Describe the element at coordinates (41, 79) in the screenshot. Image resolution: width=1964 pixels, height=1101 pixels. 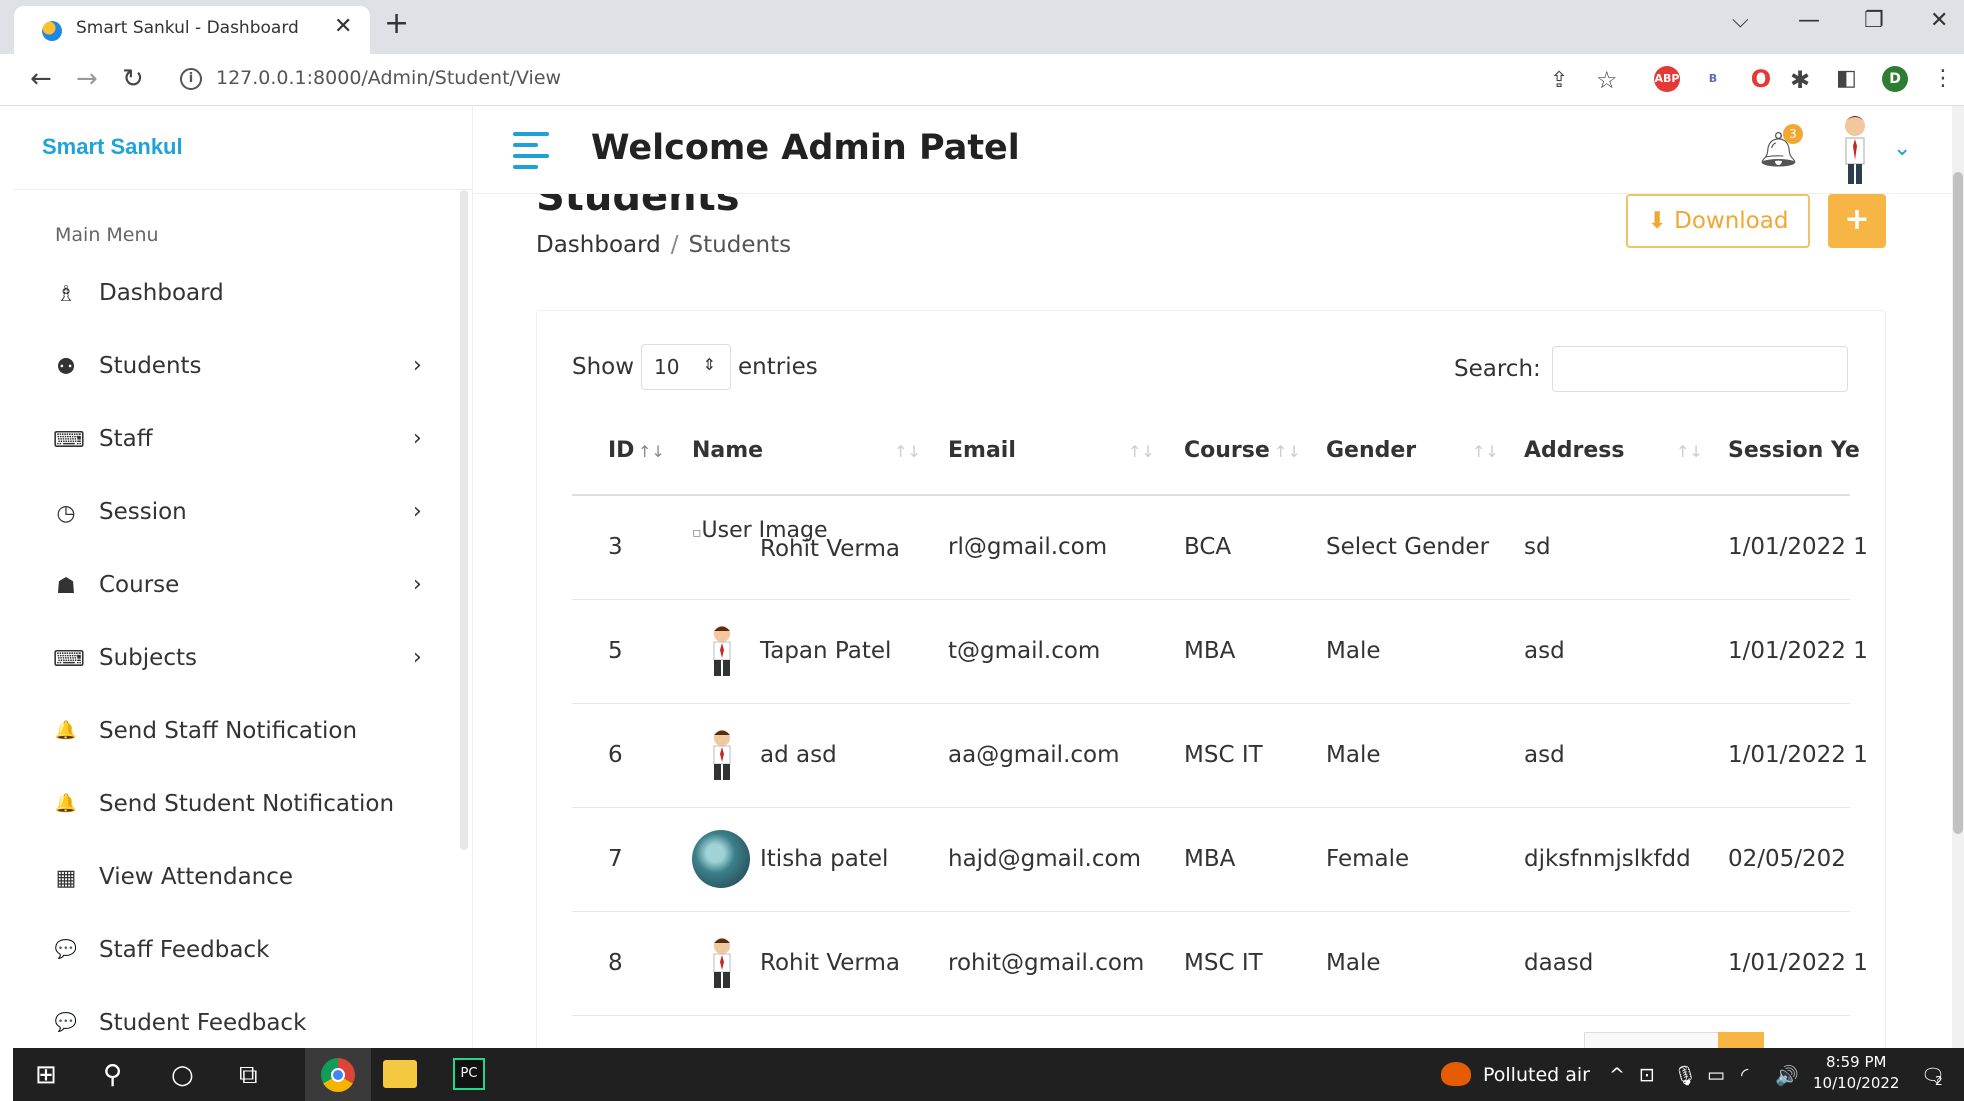
I see `back-icon: ←` at that location.